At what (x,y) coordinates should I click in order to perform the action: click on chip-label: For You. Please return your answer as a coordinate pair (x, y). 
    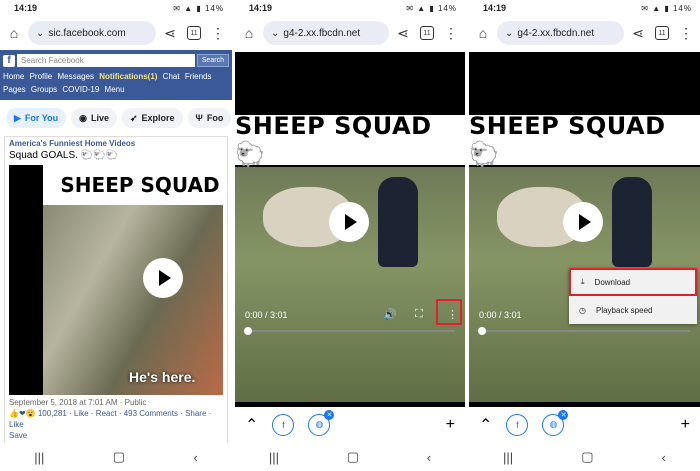
    Looking at the image, I should click on (41, 118).